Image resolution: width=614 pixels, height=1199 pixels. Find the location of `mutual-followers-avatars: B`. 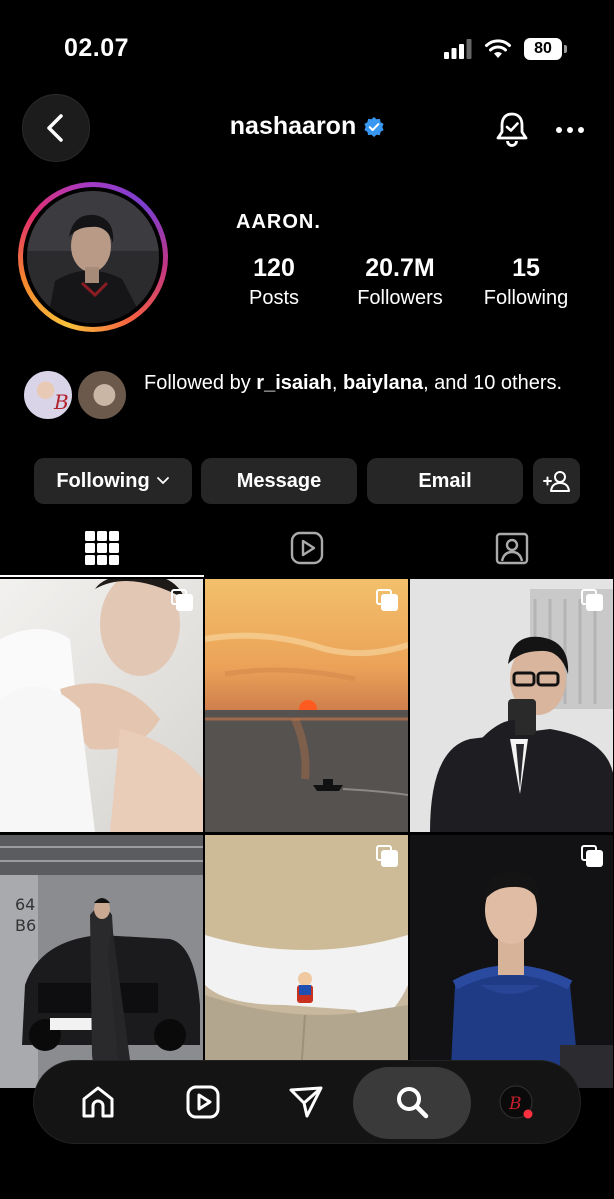

mutual-followers-avatars: B is located at coordinates (77, 395).